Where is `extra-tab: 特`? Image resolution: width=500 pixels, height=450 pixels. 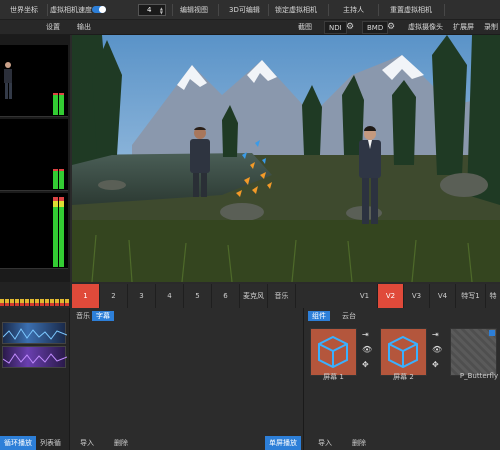
extra-tab: 特 is located at coordinates (493, 296).